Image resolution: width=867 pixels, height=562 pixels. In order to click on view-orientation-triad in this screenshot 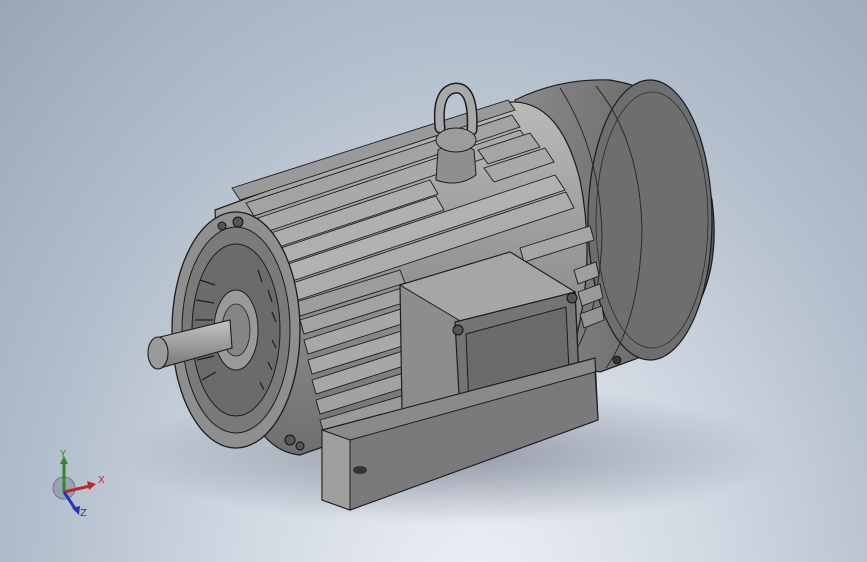, I will do `click(79, 486)`.